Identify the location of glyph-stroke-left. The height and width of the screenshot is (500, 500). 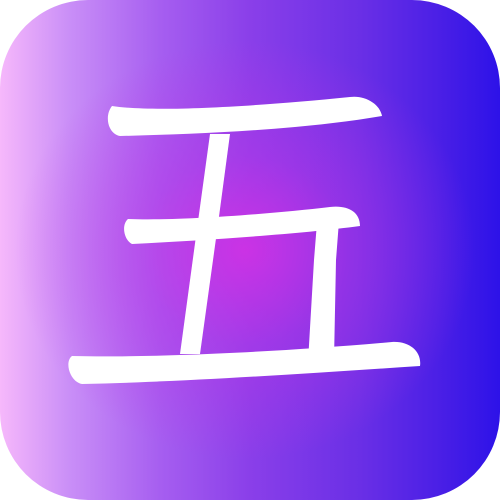
(205, 244).